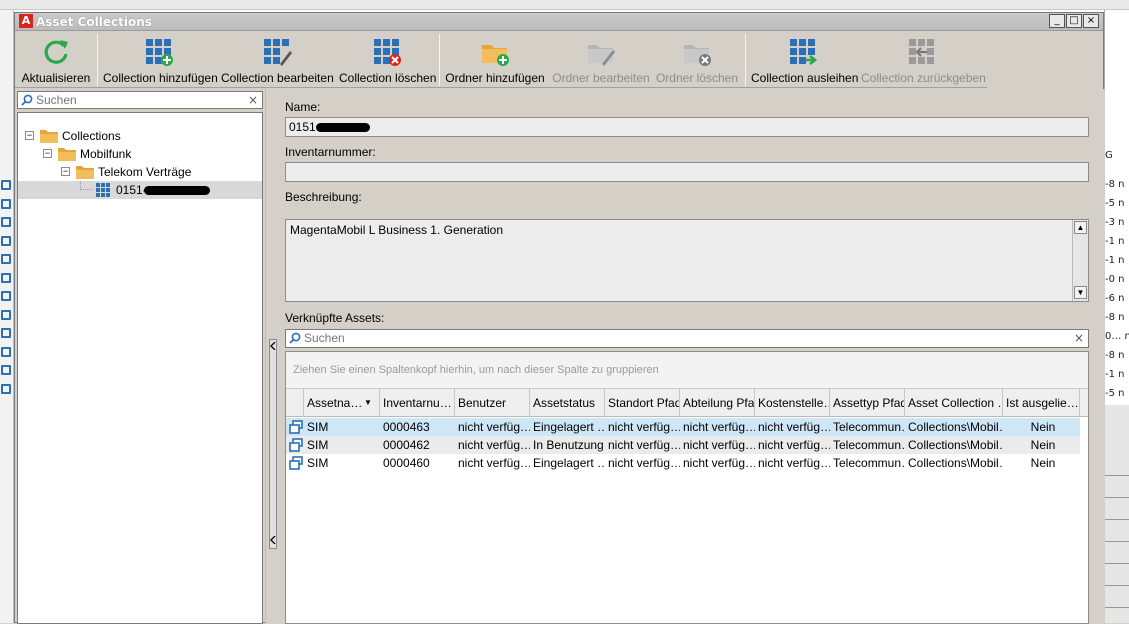 Image resolution: width=1129 pixels, height=624 pixels. Describe the element at coordinates (330, 152) in the screenshot. I see `inventory-number-label: Inventarnummer:` at that location.